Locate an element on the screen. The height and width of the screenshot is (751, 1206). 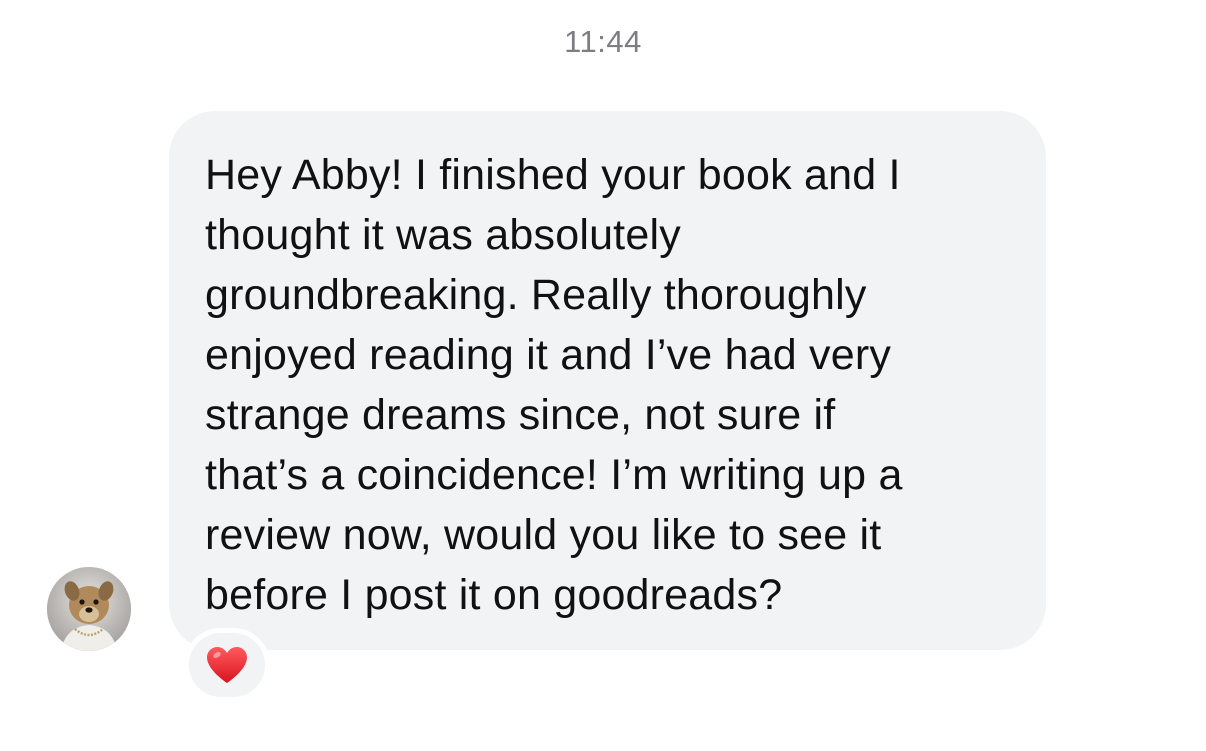
heart-icon is located at coordinates (227, 665).